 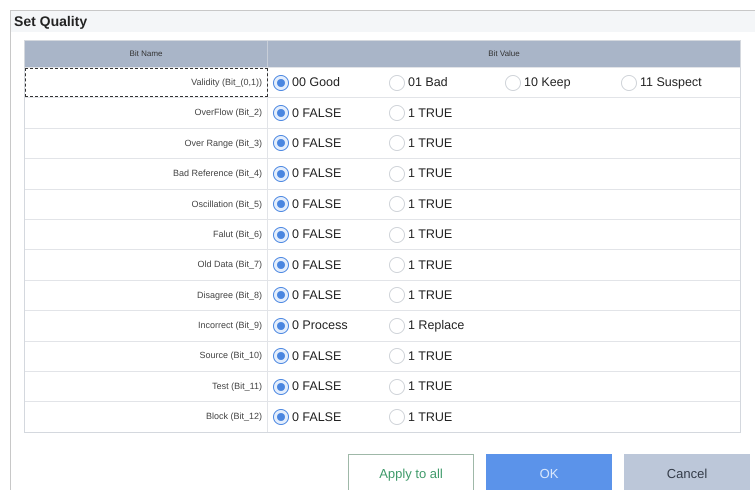 What do you see at coordinates (146, 356) in the screenshot?
I see `bit-name-cell: Source (Bit_10)` at bounding box center [146, 356].